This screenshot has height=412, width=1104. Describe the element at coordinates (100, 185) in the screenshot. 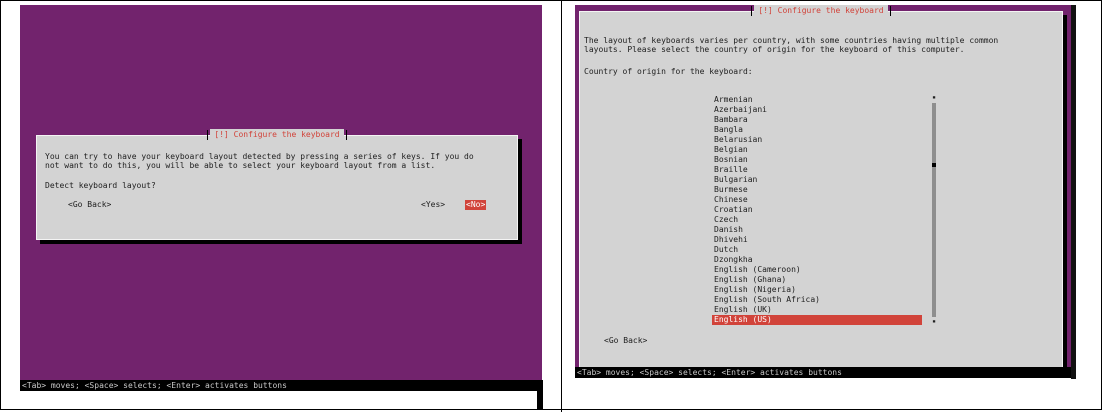

I see `detect-question: Detect keyboard layout?` at that location.